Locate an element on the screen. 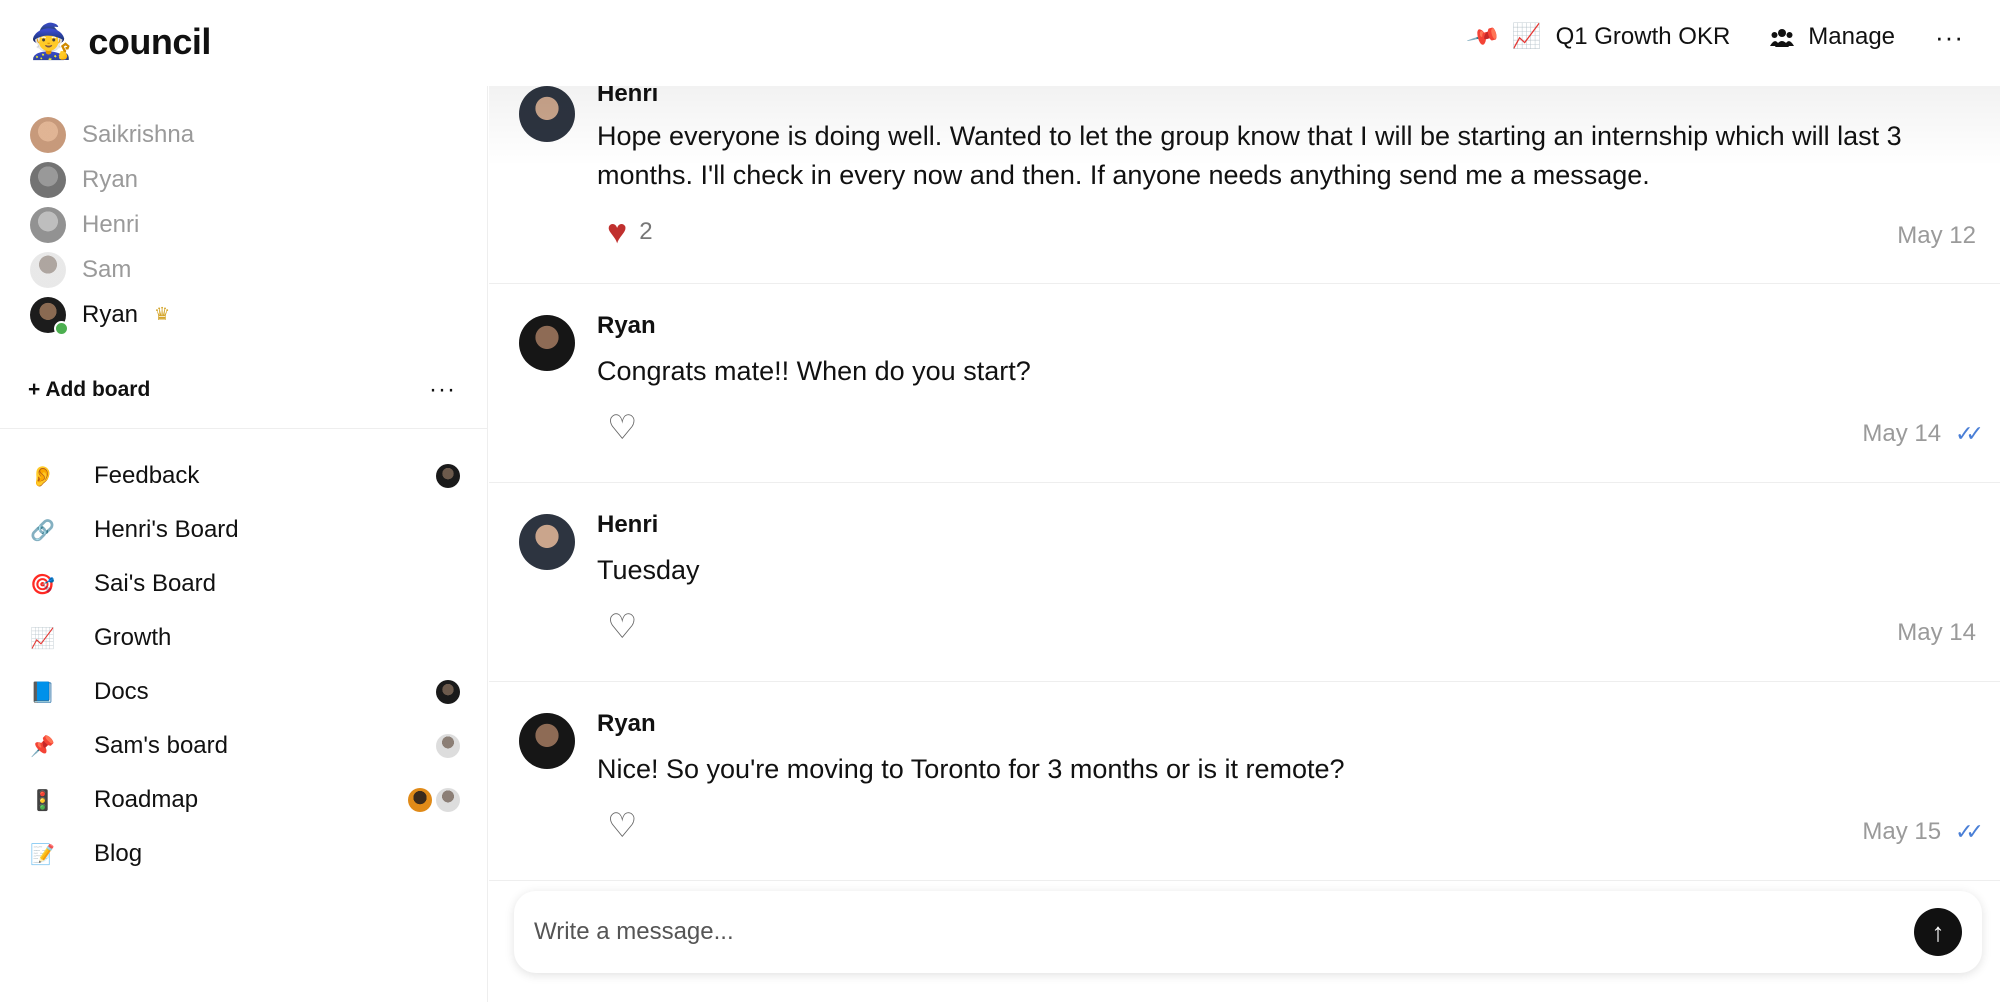  sidebar-item-sais-board: 🎯 Sai's Board is located at coordinates (245, 584).